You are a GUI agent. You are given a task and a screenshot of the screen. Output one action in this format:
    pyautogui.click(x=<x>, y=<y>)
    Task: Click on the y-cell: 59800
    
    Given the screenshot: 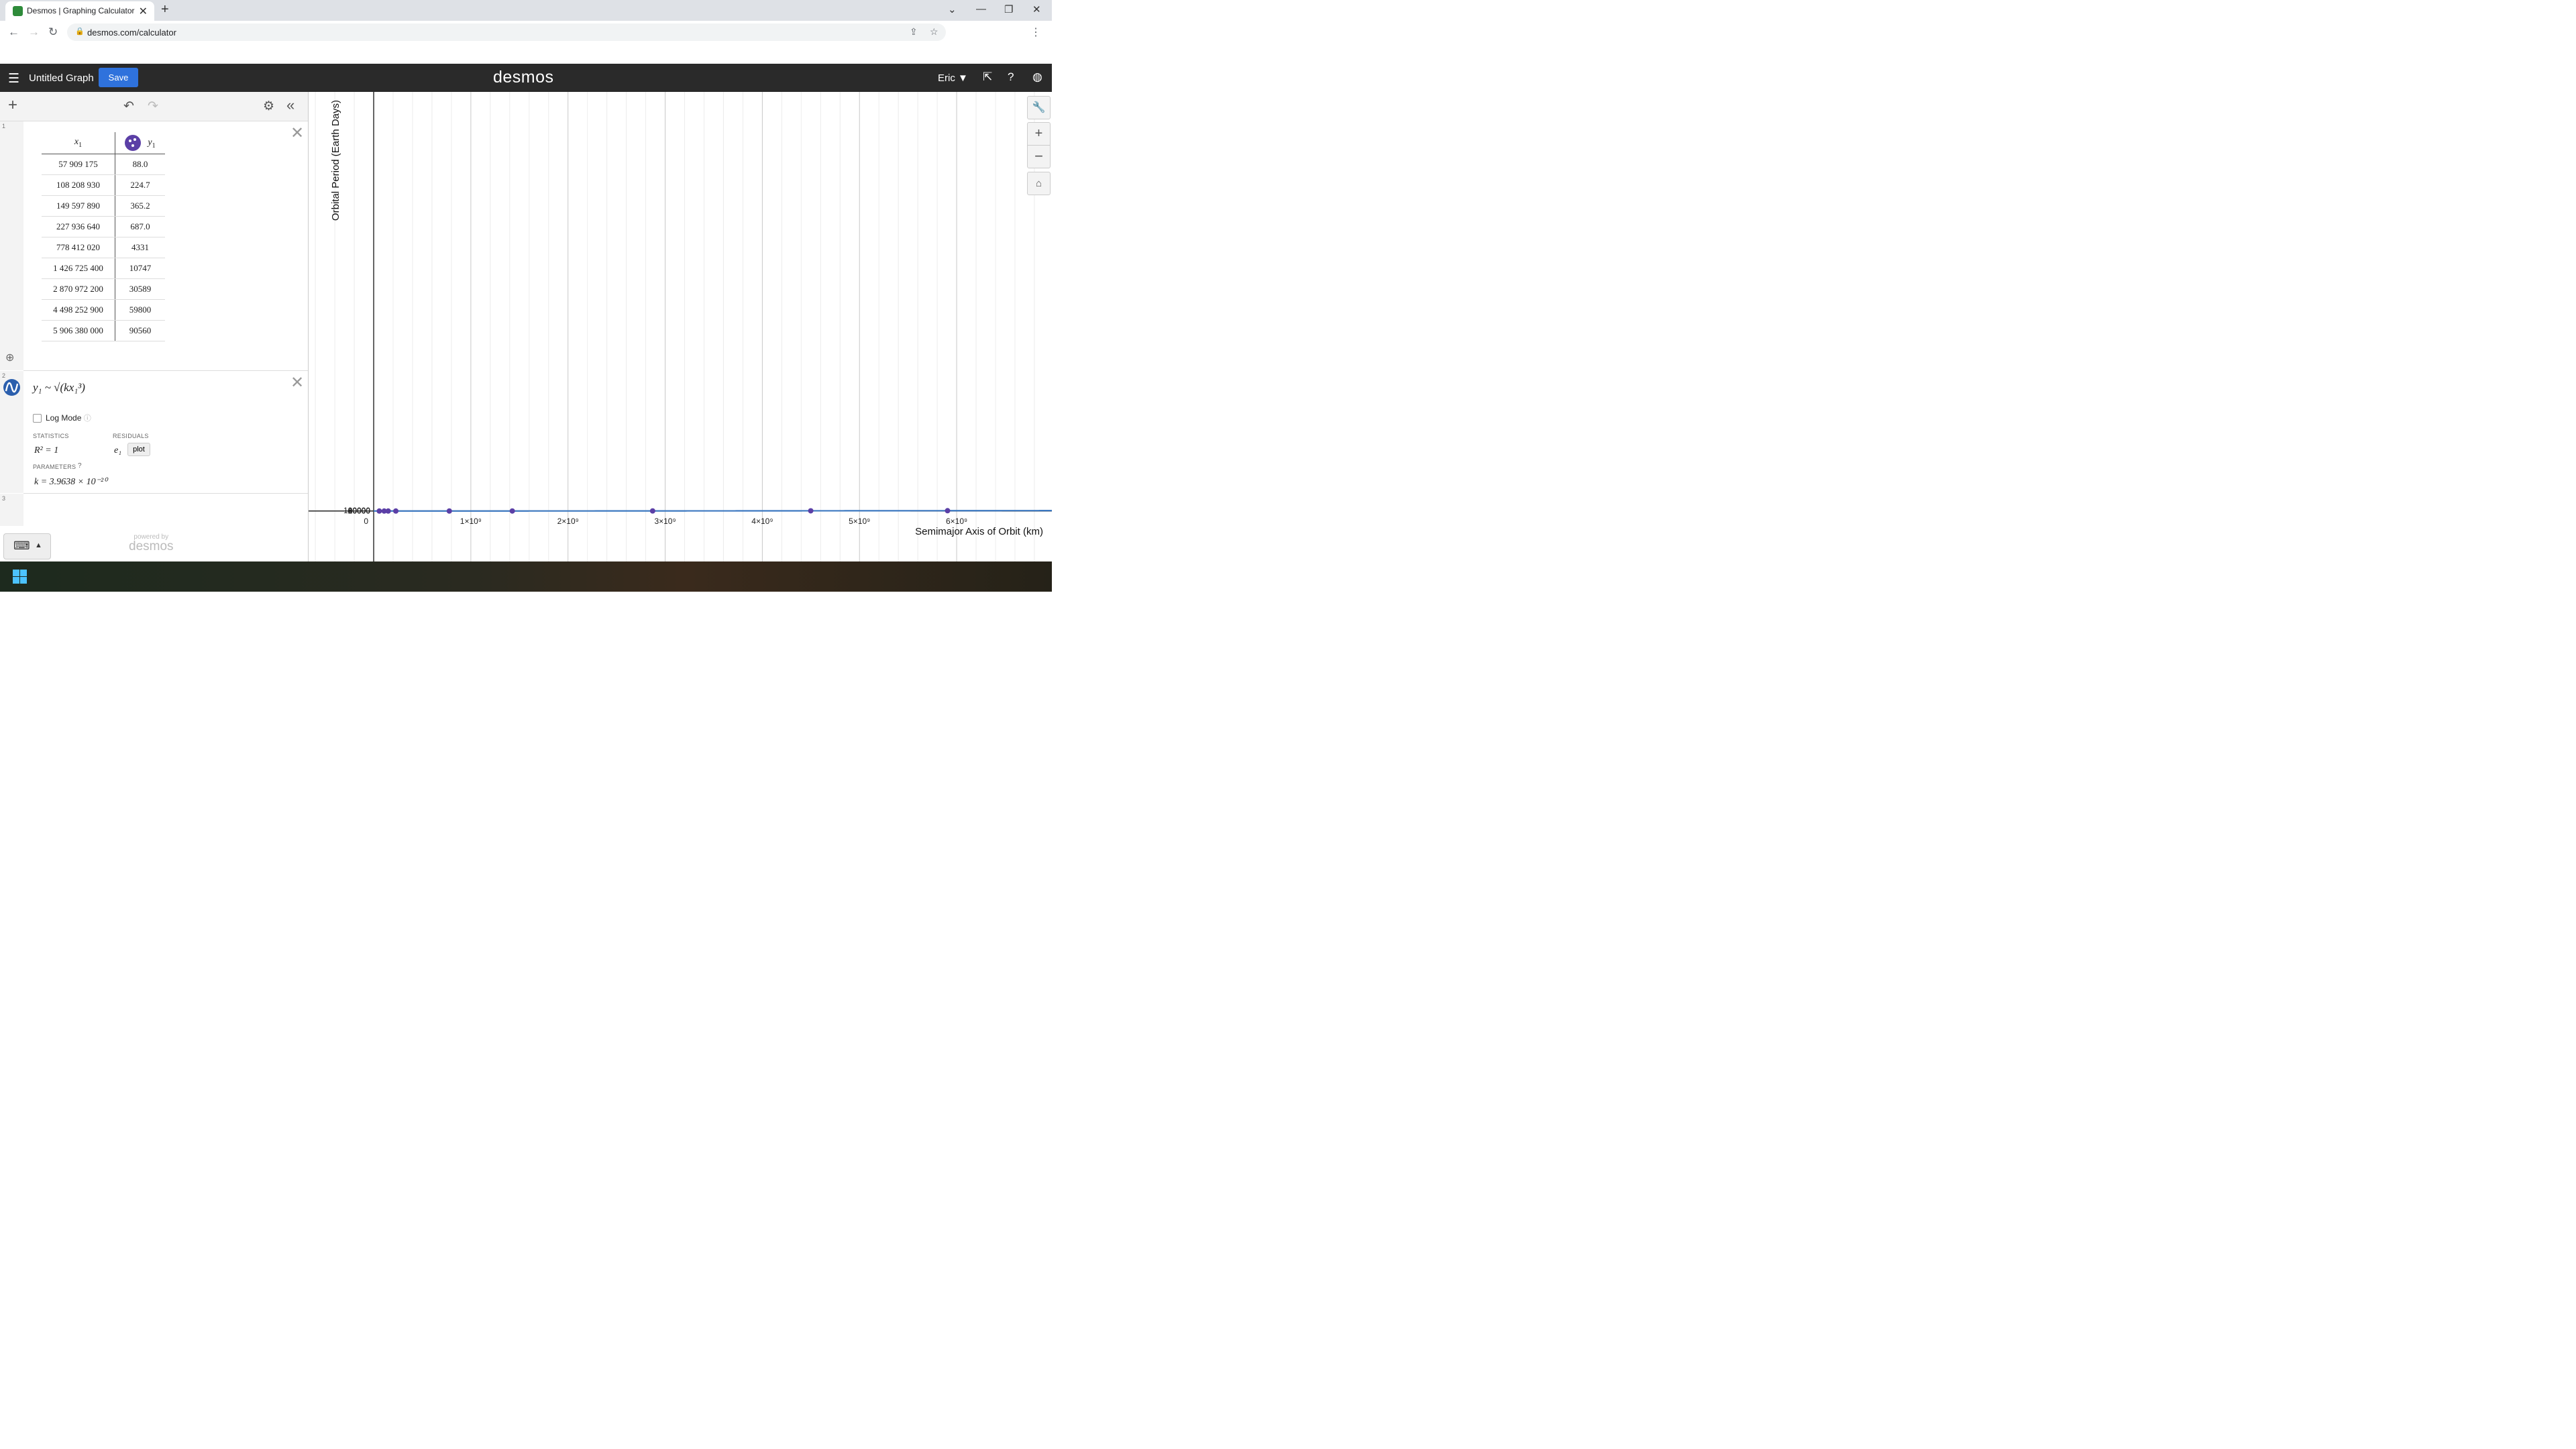 What is the action you would take?
    pyautogui.click(x=140, y=310)
    